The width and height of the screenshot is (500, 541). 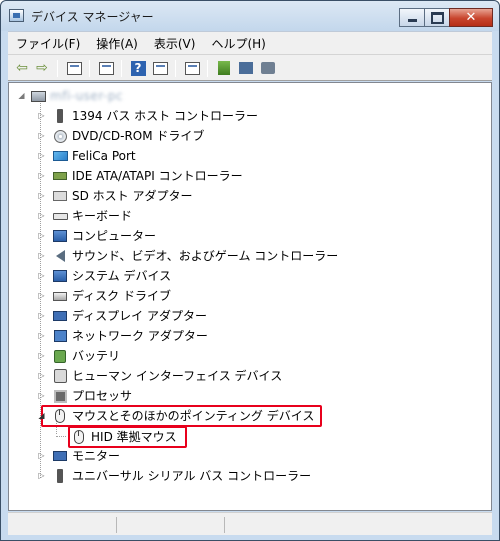 I want to click on battery-icon, so click(x=60, y=356).